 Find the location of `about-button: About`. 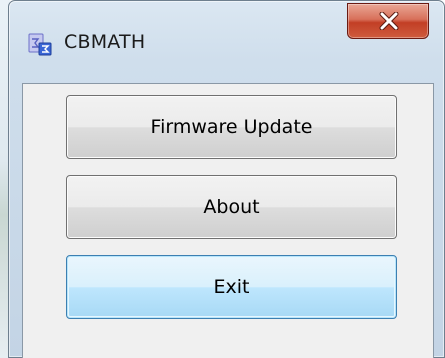

about-button: About is located at coordinates (231, 207).